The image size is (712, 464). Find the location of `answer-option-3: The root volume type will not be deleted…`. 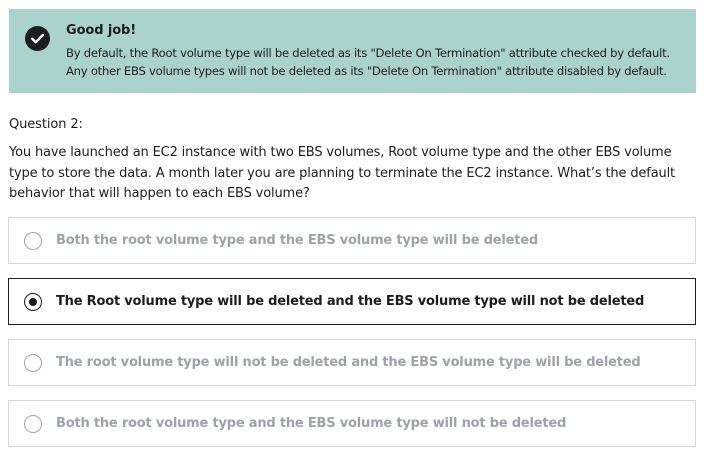

answer-option-3: The root volume type will not be deleted… is located at coordinates (352, 362).